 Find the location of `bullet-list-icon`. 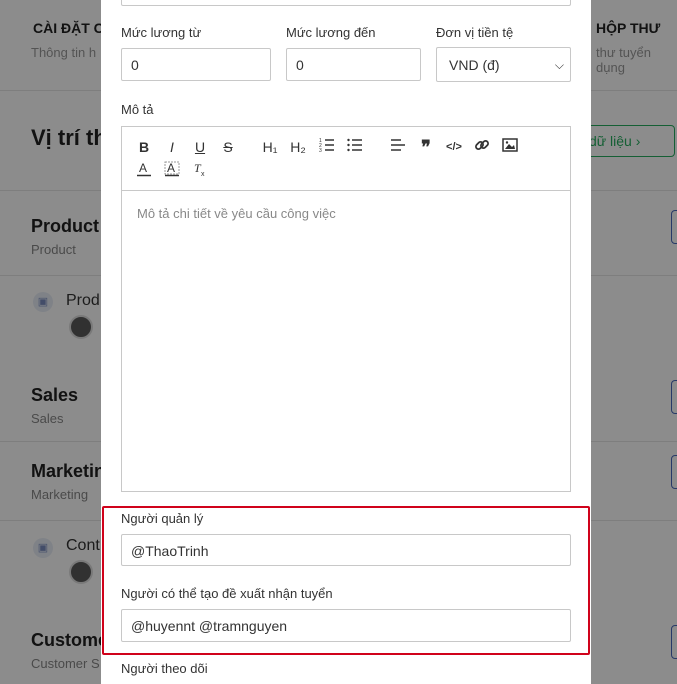

bullet-list-icon is located at coordinates (355, 147).